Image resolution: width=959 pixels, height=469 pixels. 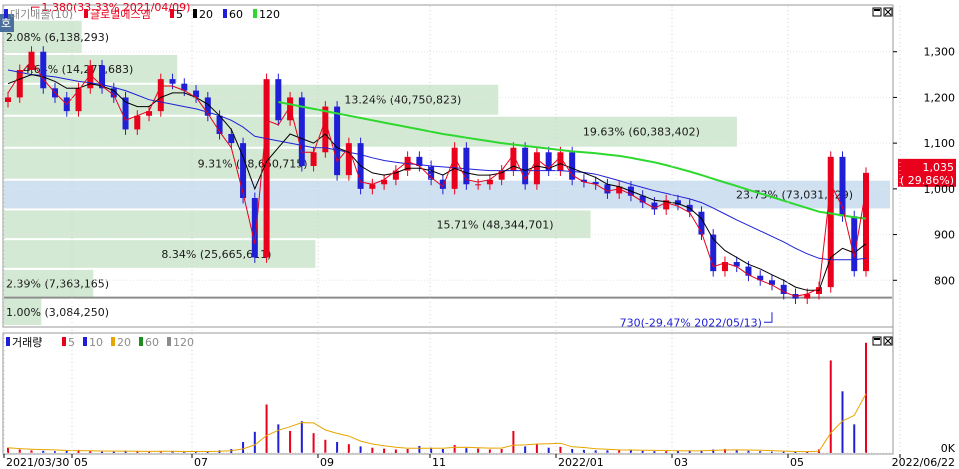 I want to click on volume-profile-label: 1.00% (3,084,250), so click(x=57, y=312).